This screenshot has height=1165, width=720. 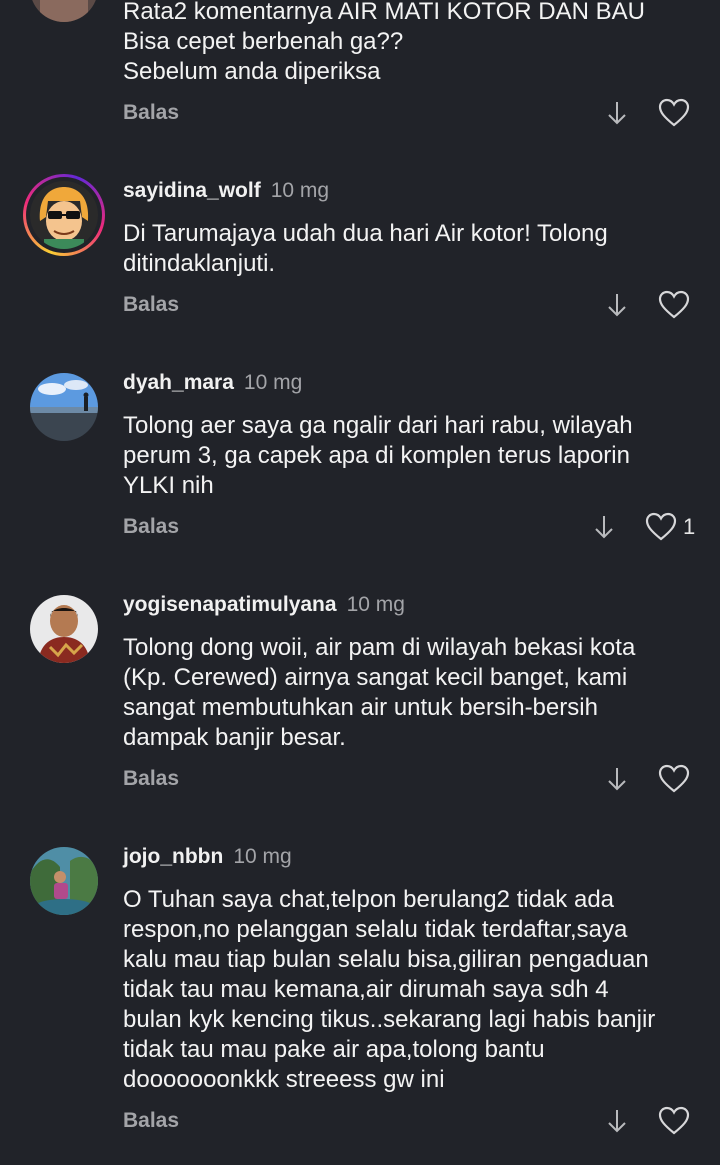 I want to click on comment-line: tidak tau mau pake air apa,tolong bantu, so click(x=334, y=1049).